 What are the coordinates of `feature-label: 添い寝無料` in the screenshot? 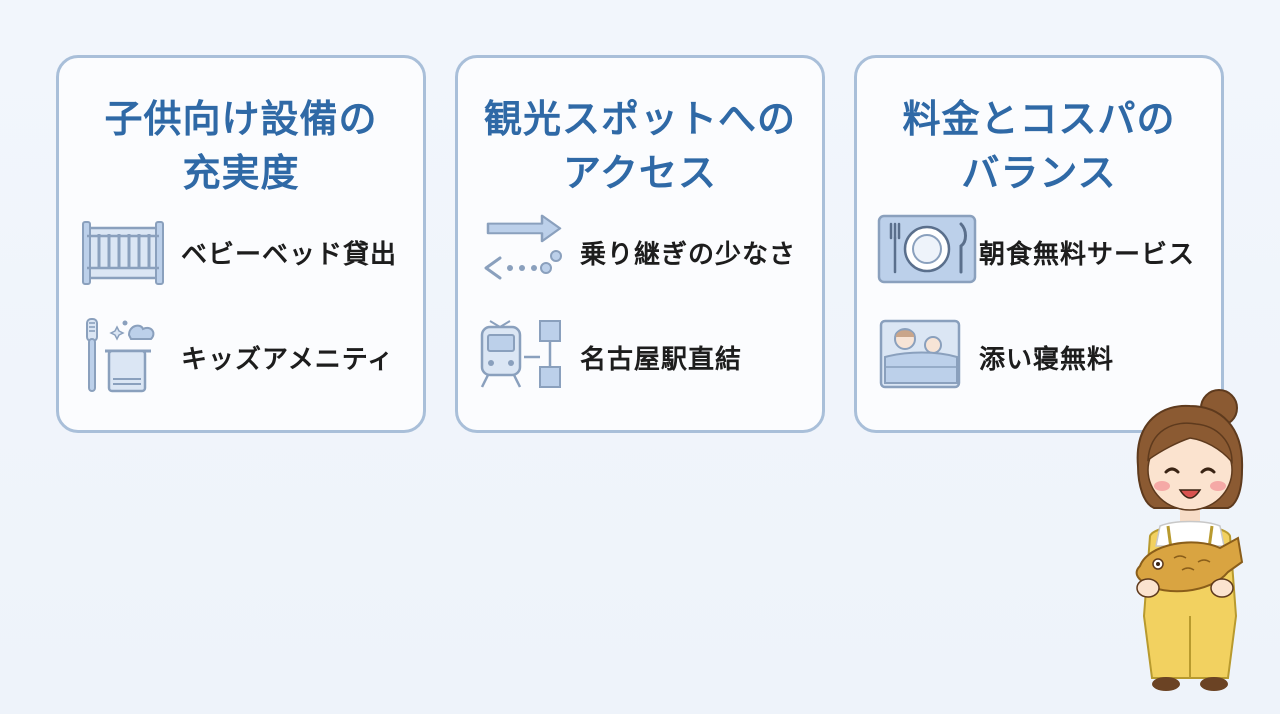 It's located at (1047, 360).